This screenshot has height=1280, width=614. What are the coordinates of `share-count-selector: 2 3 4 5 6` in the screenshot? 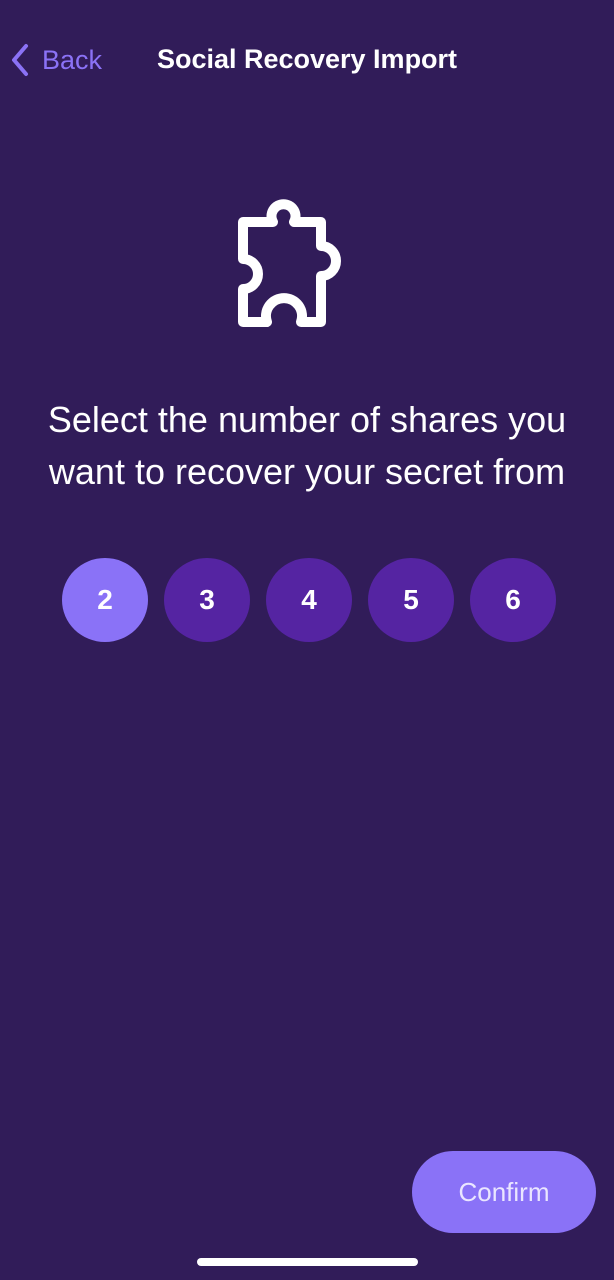 It's located at (312, 600).